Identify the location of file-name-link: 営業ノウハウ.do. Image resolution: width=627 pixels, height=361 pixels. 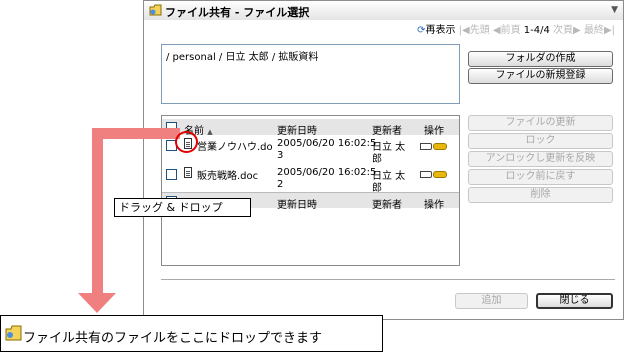
(235, 145).